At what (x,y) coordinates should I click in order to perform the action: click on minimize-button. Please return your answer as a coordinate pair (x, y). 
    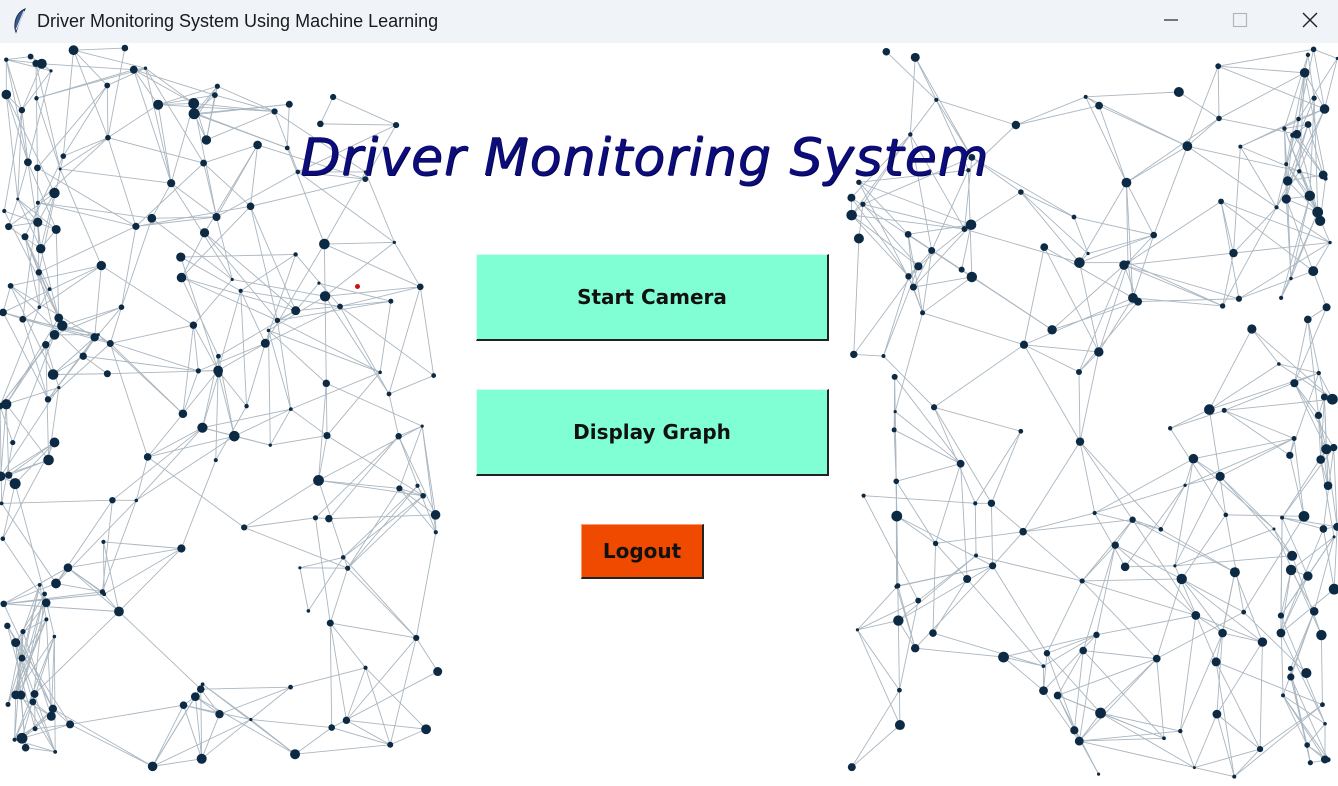
    Looking at the image, I should click on (1171, 21).